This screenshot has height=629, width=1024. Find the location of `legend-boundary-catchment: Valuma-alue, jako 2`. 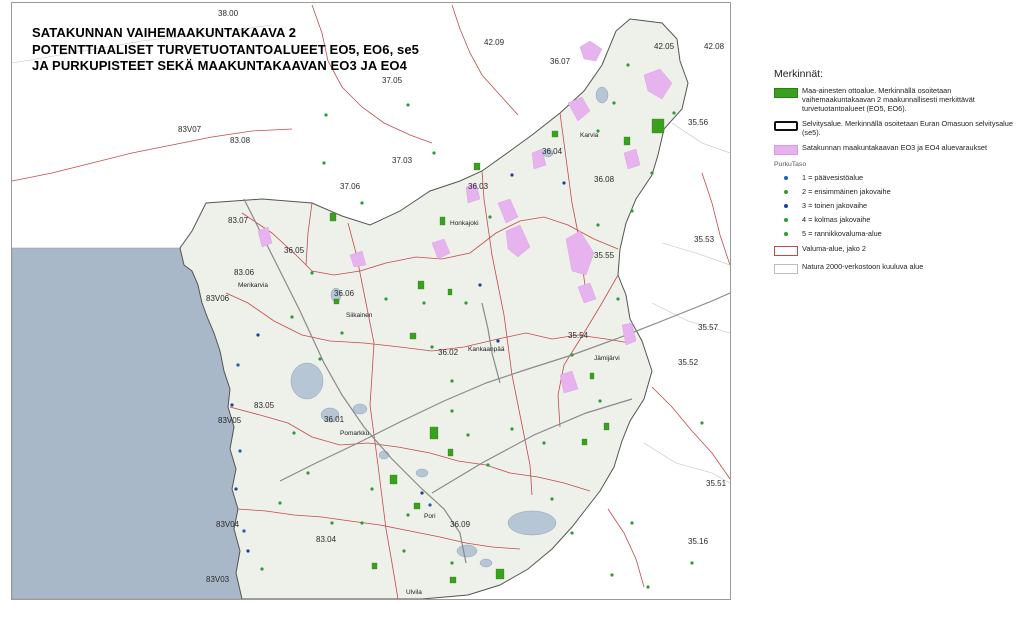

legend-boundary-catchment: Valuma-alue, jako 2 is located at coordinates (894, 250).